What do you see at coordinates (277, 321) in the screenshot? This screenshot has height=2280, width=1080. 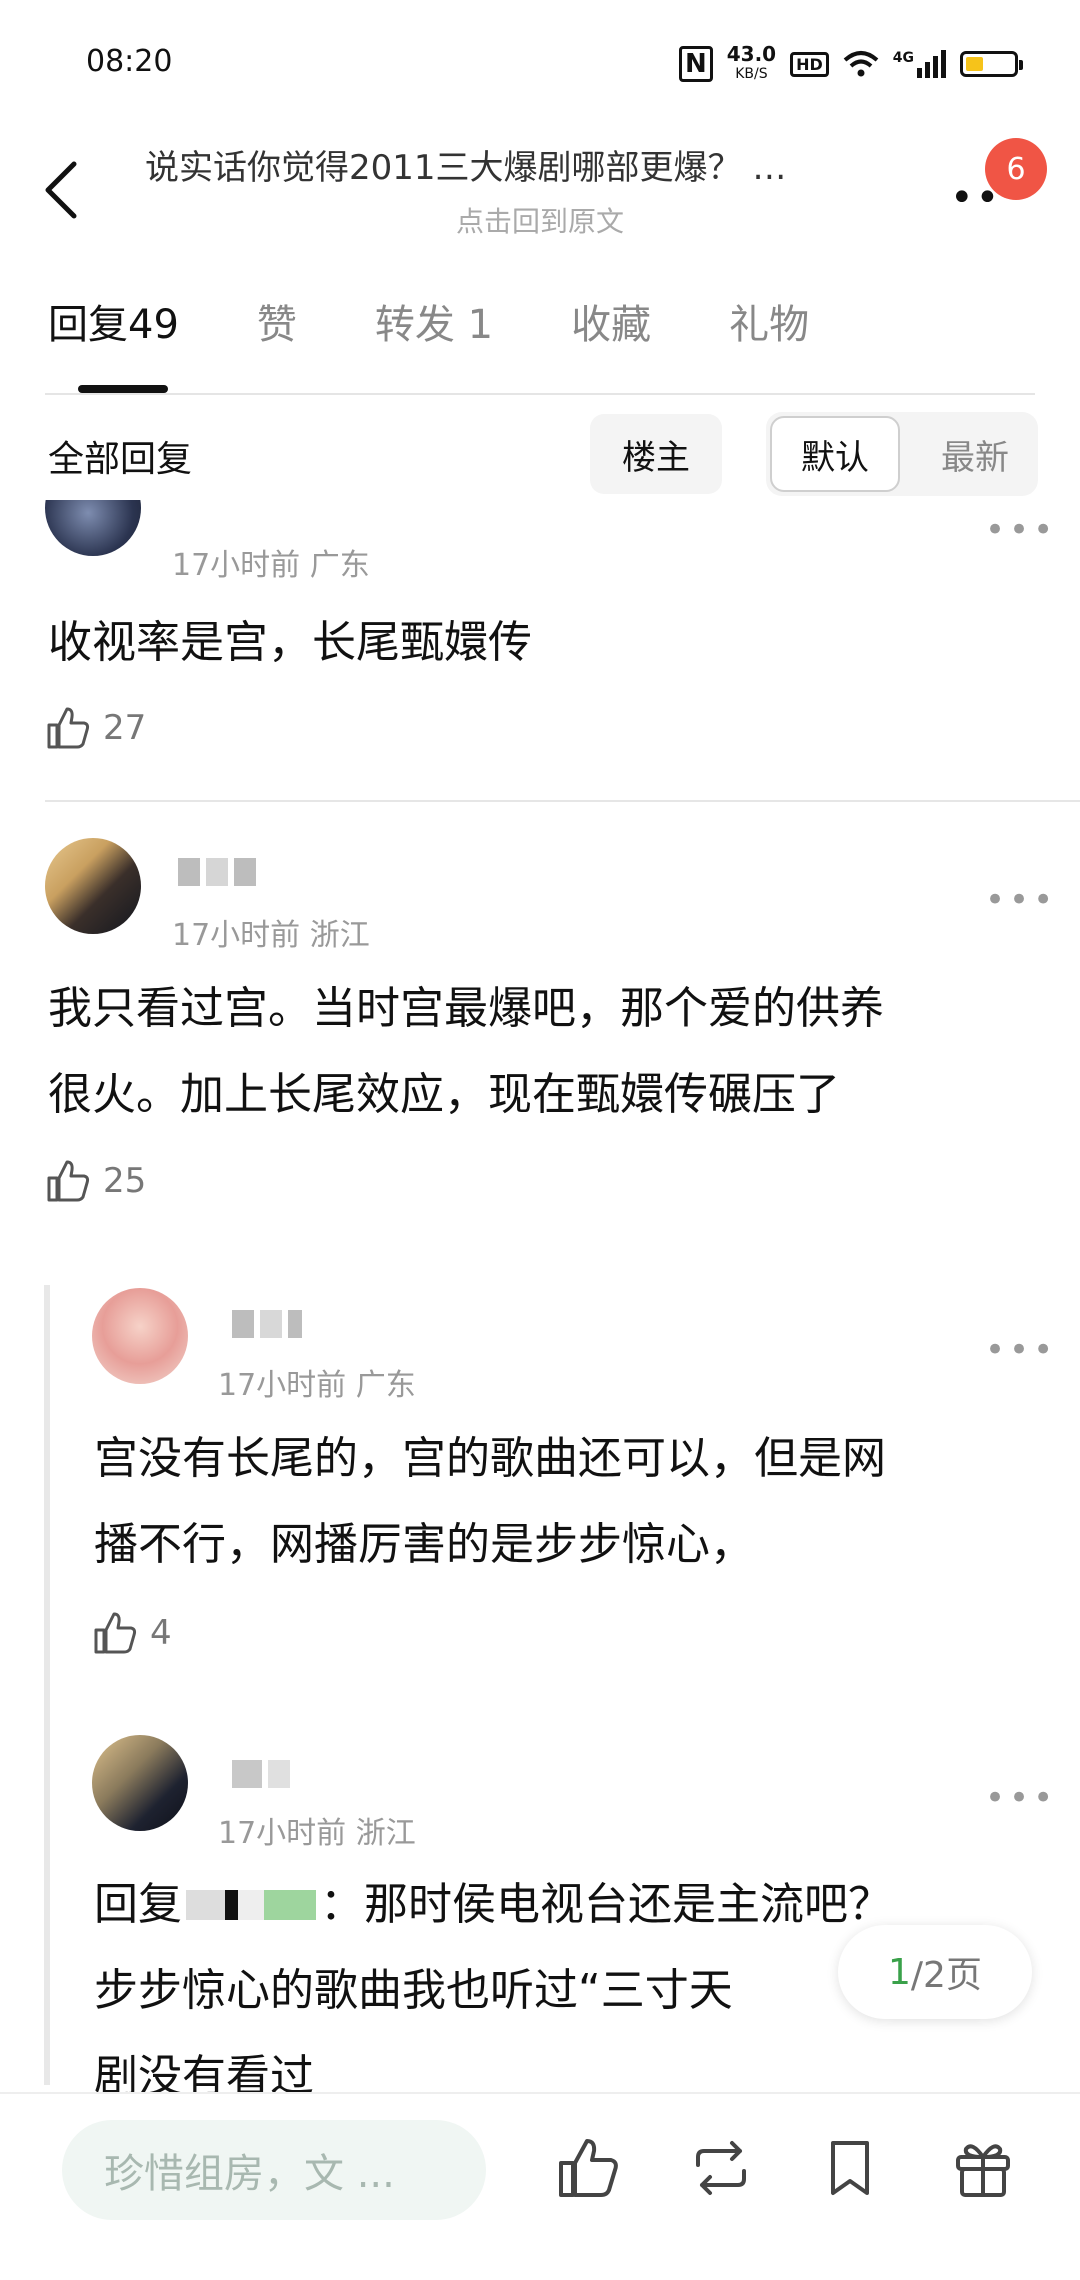 I see `tab-likes: 赞` at bounding box center [277, 321].